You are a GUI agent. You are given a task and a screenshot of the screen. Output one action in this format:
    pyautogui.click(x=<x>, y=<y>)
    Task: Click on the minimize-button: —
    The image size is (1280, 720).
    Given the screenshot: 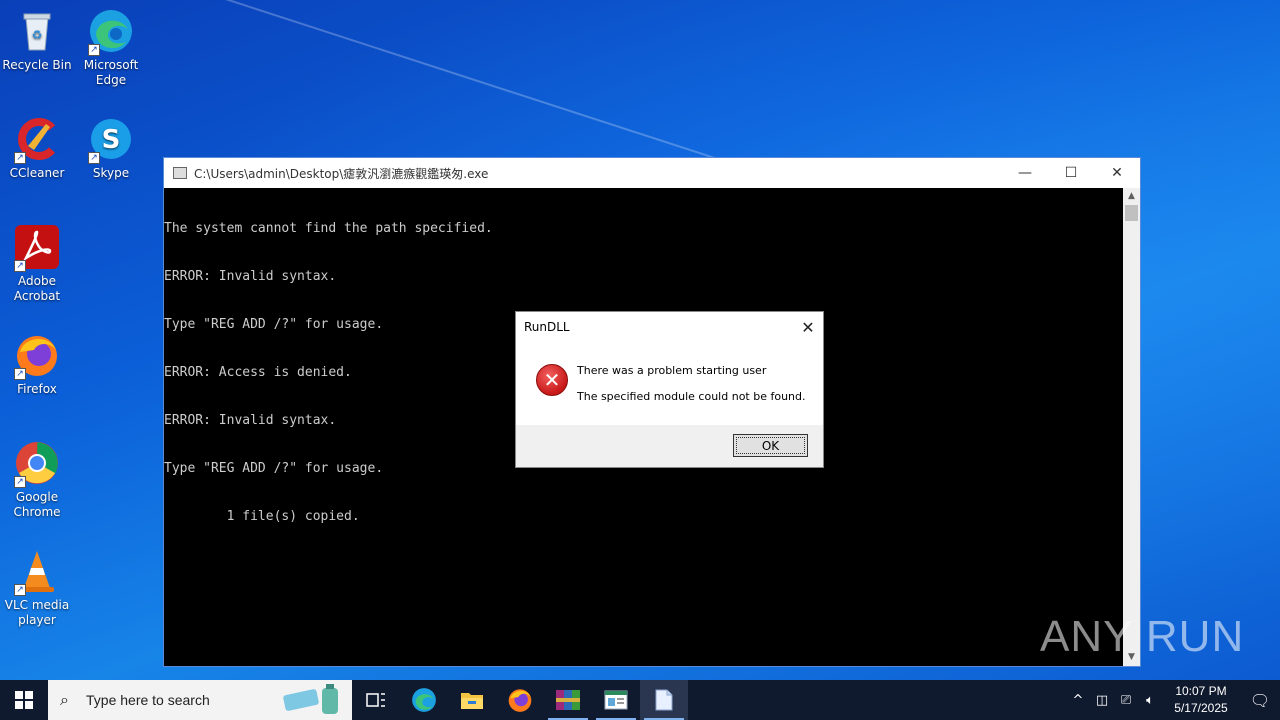 What is the action you would take?
    pyautogui.click(x=1025, y=173)
    